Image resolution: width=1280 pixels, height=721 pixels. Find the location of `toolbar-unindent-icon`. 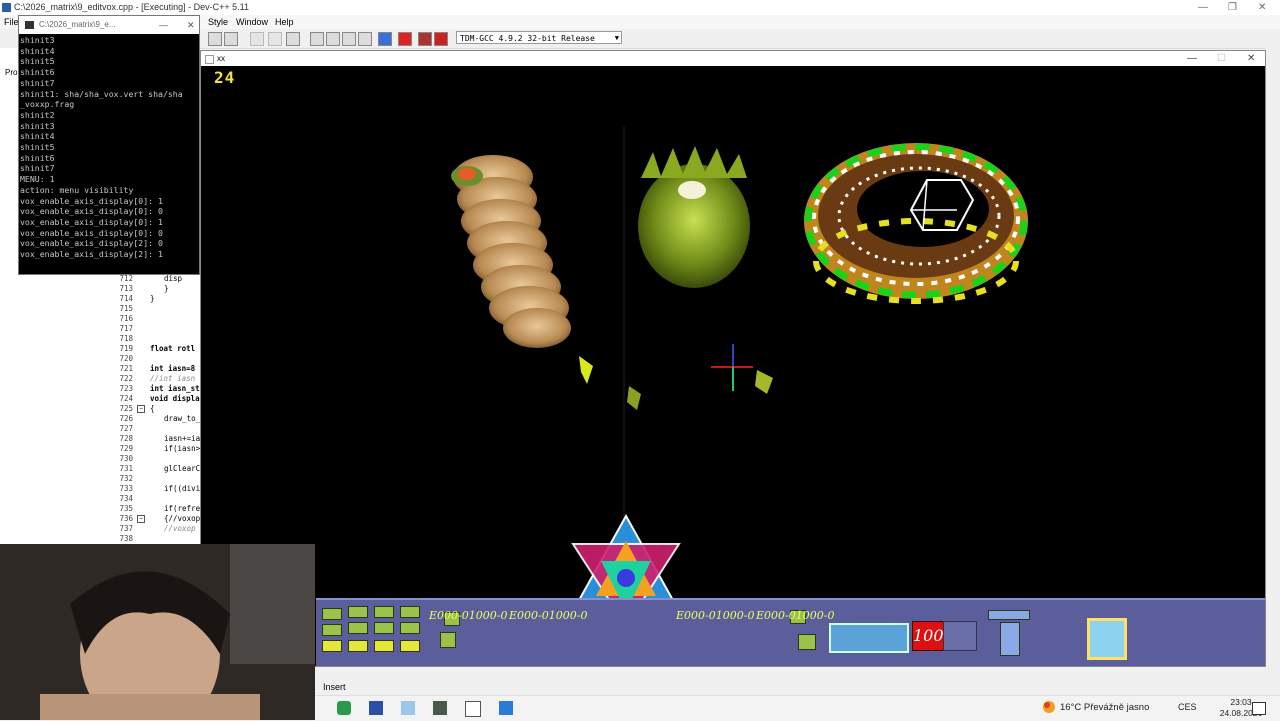

toolbar-unindent-icon is located at coordinates (231, 39).